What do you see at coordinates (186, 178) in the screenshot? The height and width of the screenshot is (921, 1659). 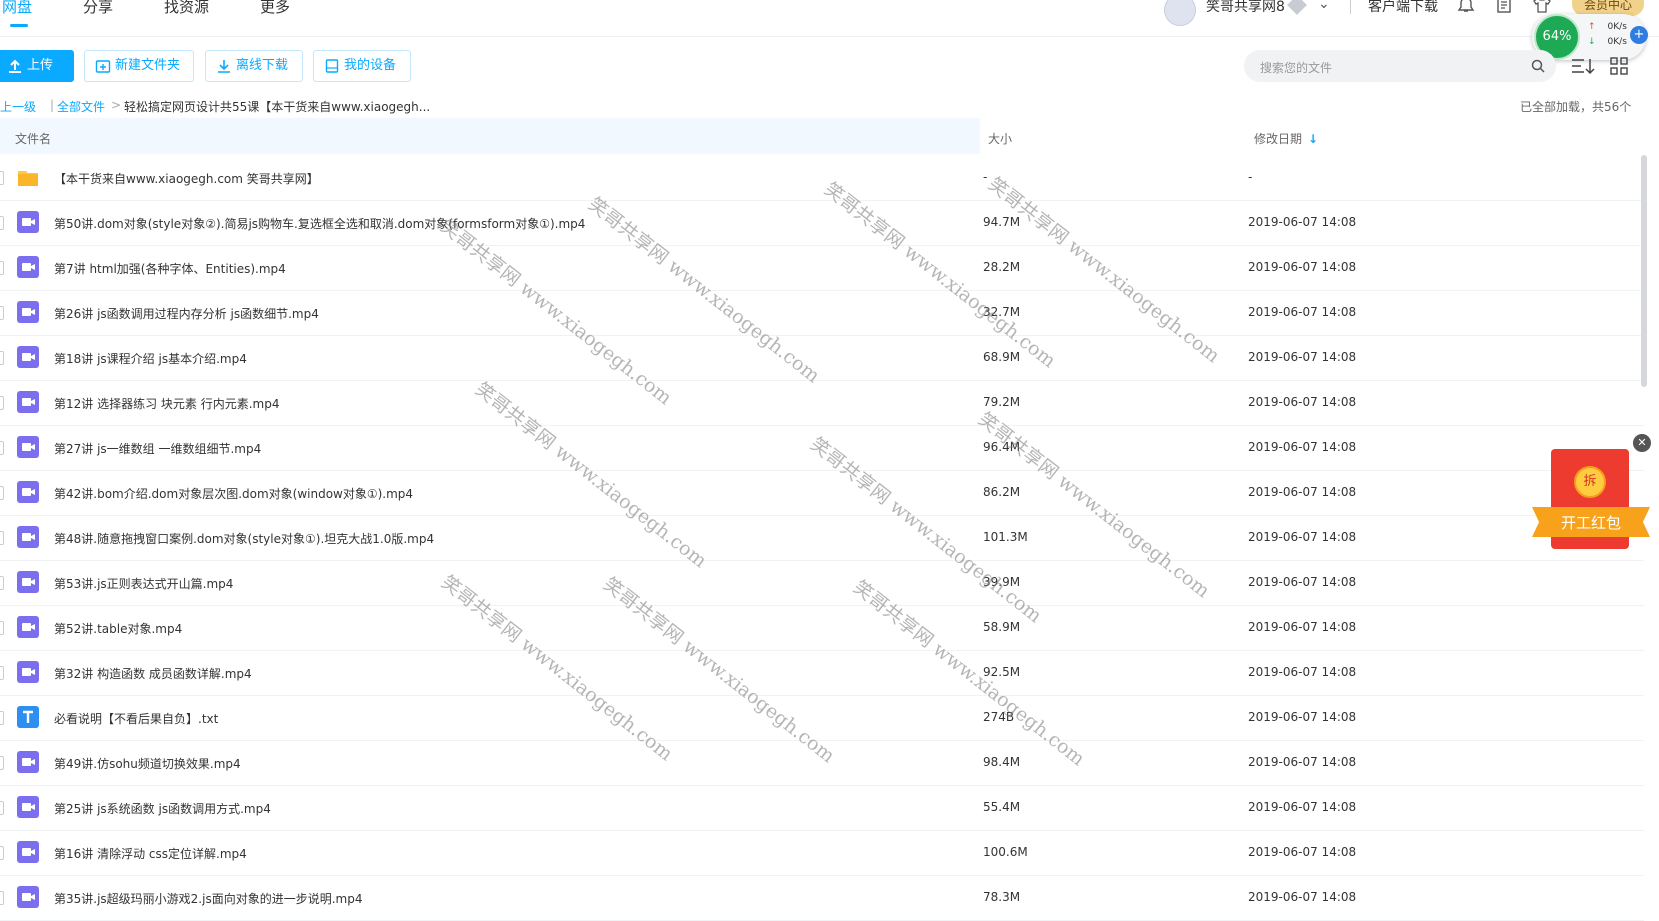 I see `file-name: 【本干货来自www.xiaogegh.com 笑哥共享网】` at bounding box center [186, 178].